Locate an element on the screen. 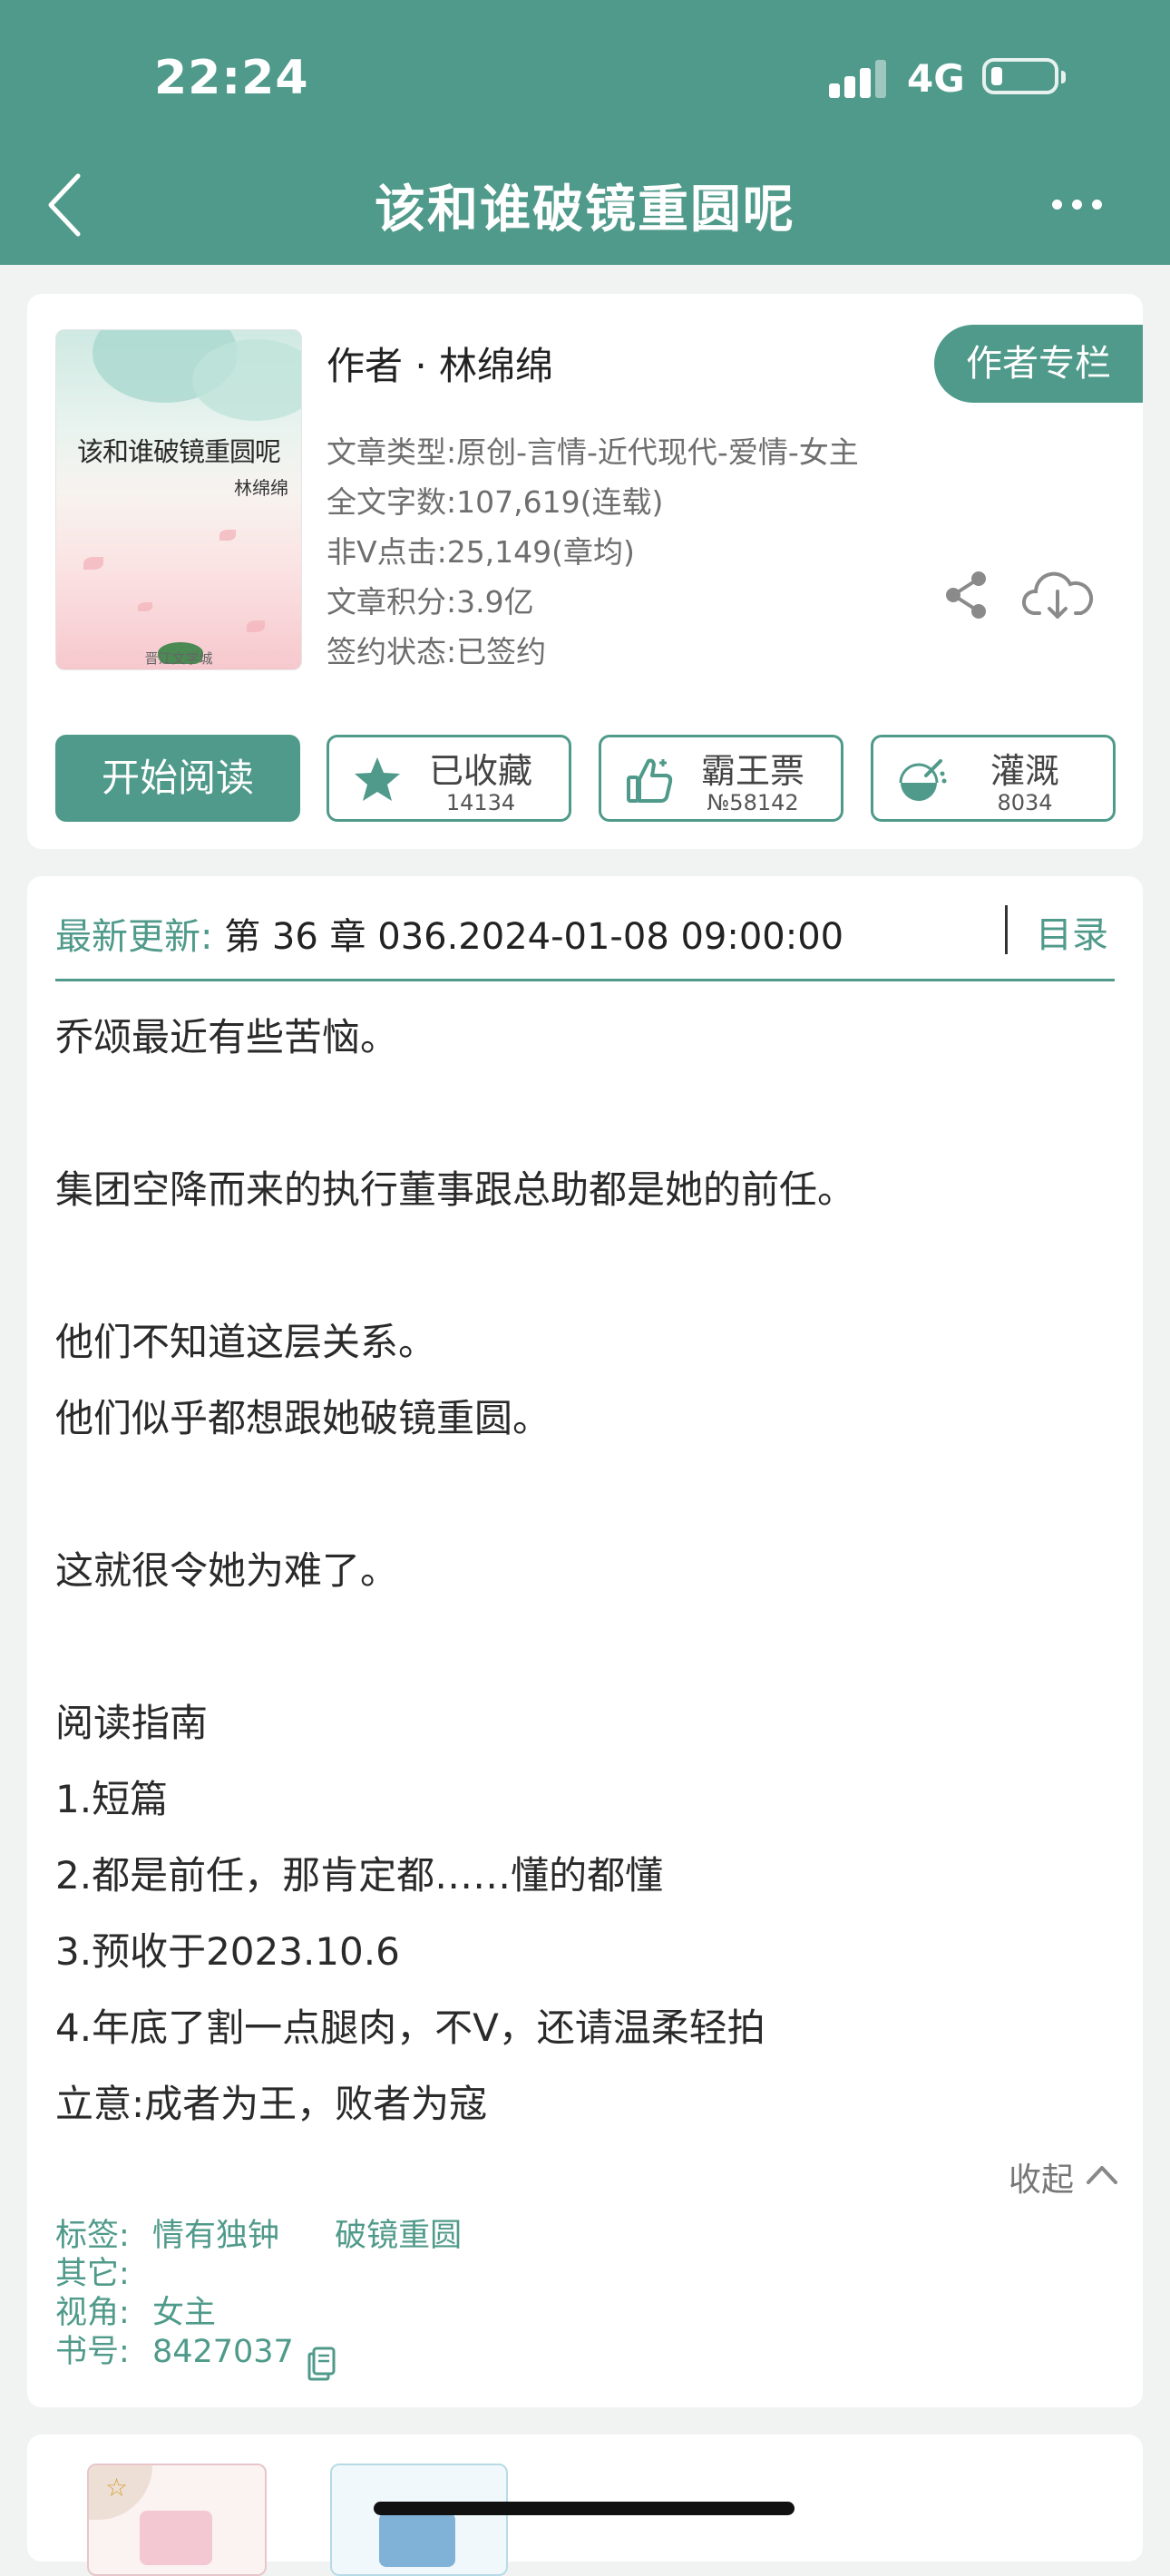 This screenshot has width=1170, height=2576. favorite-label: 已收藏 is located at coordinates (480, 771).